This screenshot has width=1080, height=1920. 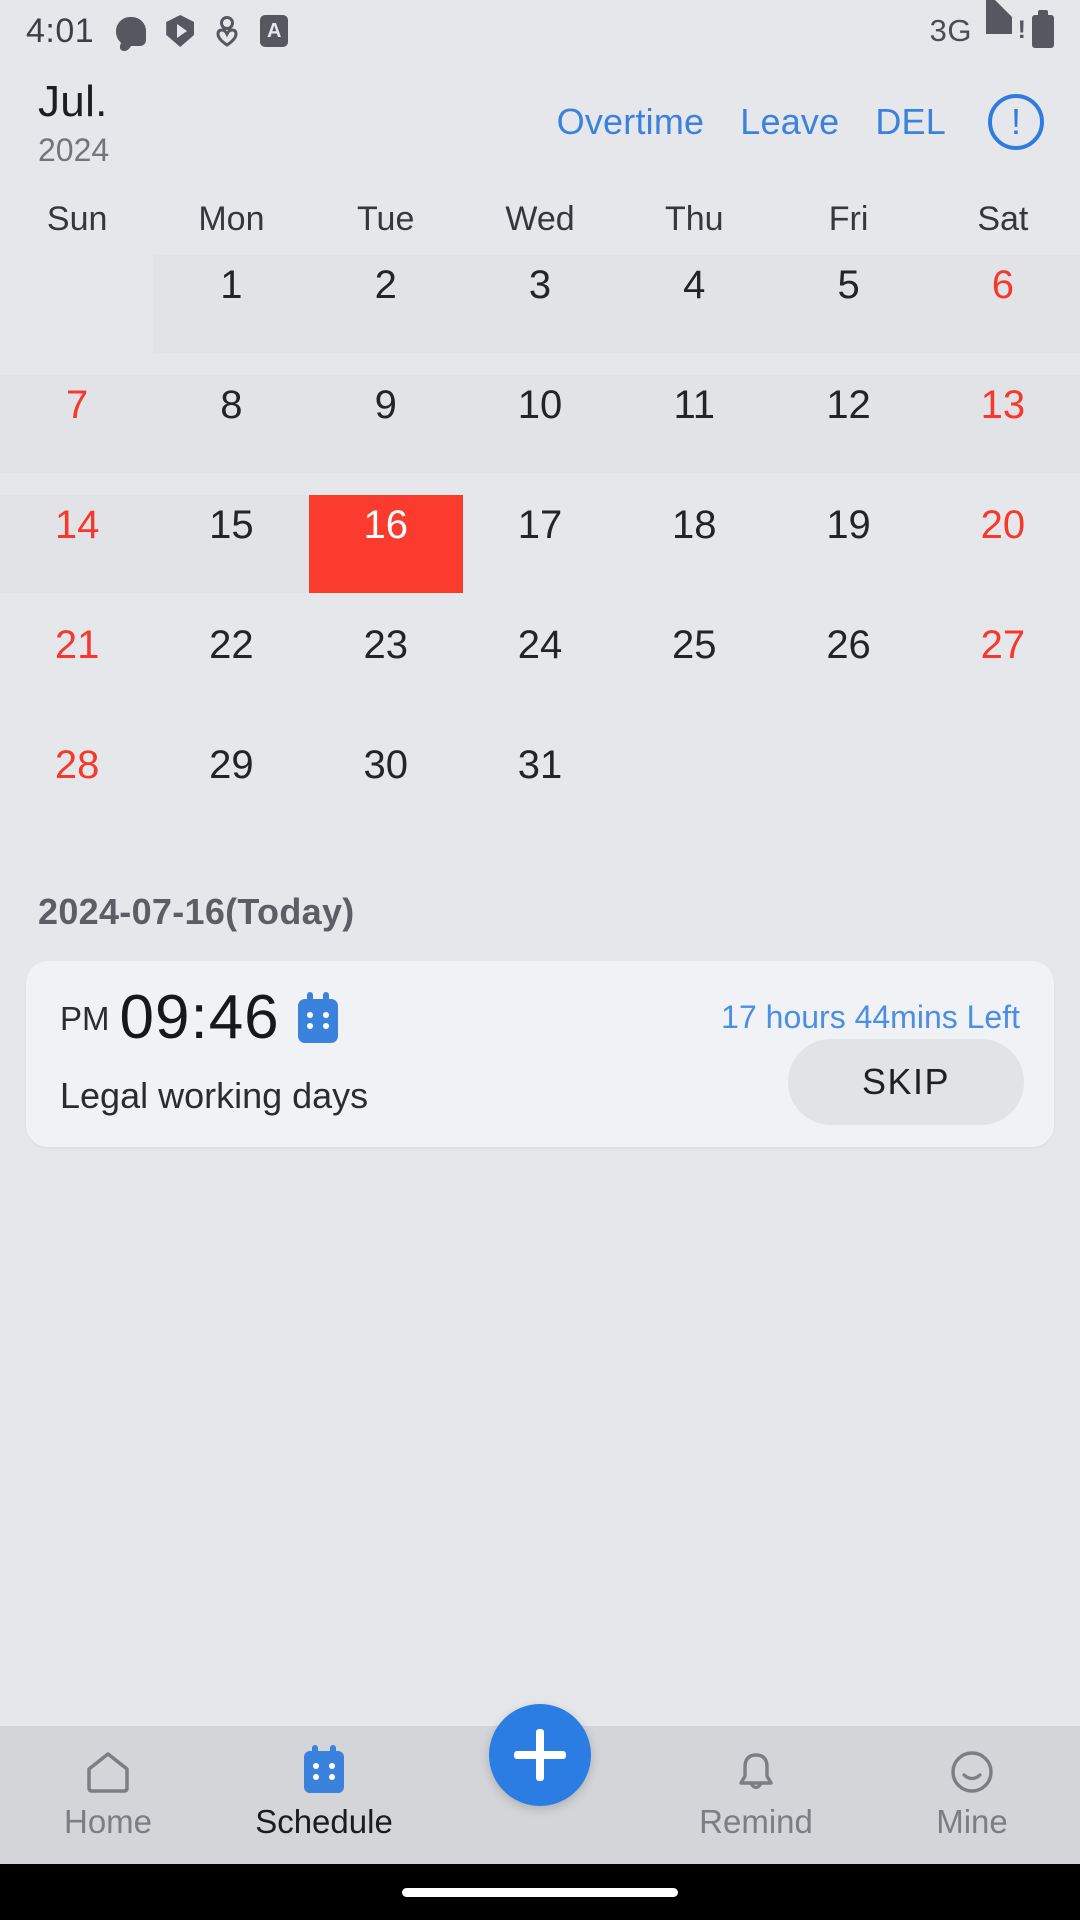 What do you see at coordinates (848, 435) in the screenshot?
I see `calendar-day-cell: 12` at bounding box center [848, 435].